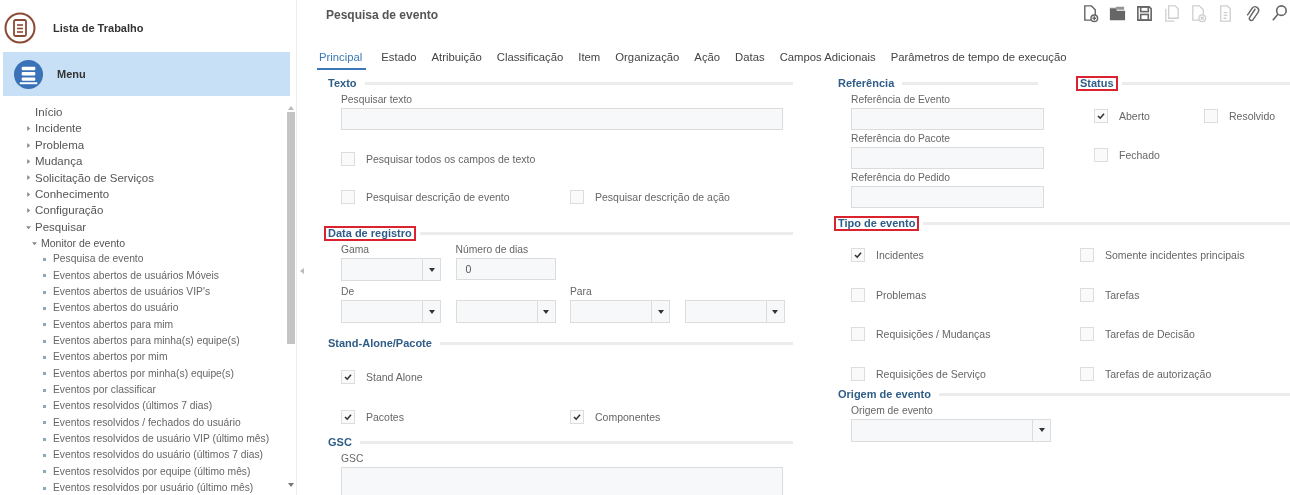 This screenshot has height=495, width=1290. Describe the element at coordinates (391, 269) in the screenshot. I see `range-dropdown` at that location.